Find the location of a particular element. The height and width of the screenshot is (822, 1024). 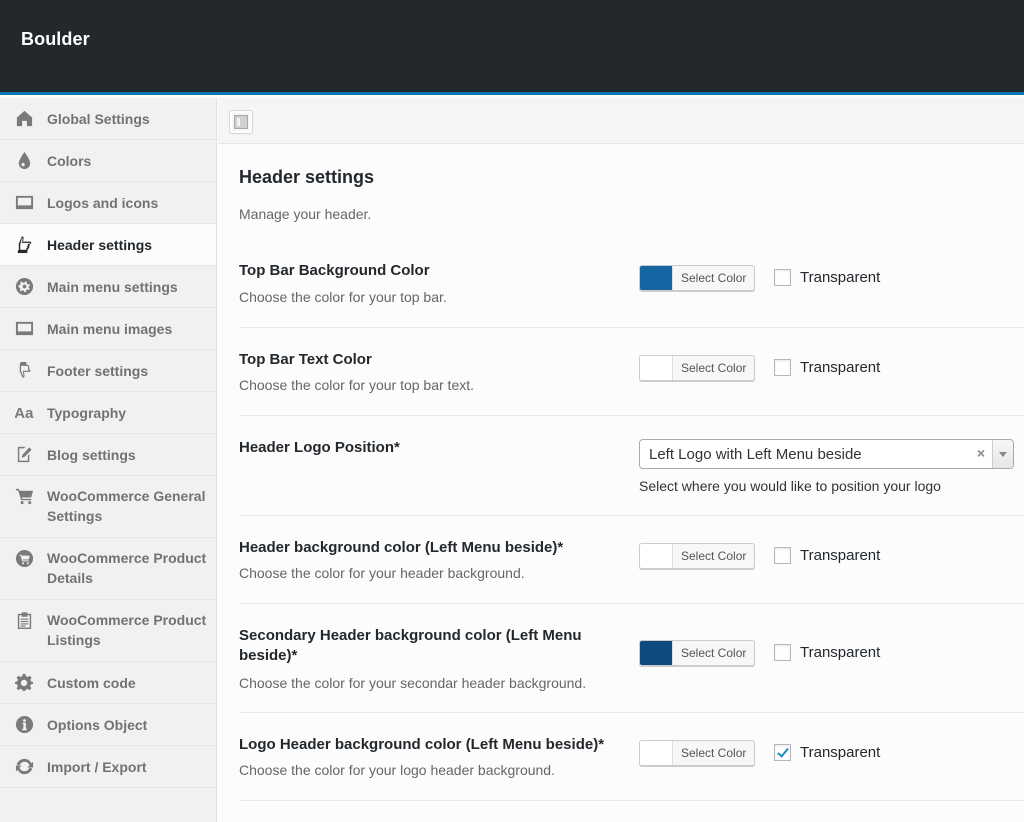

select-value: Left Logo with Left Menu beside is located at coordinates (755, 454).